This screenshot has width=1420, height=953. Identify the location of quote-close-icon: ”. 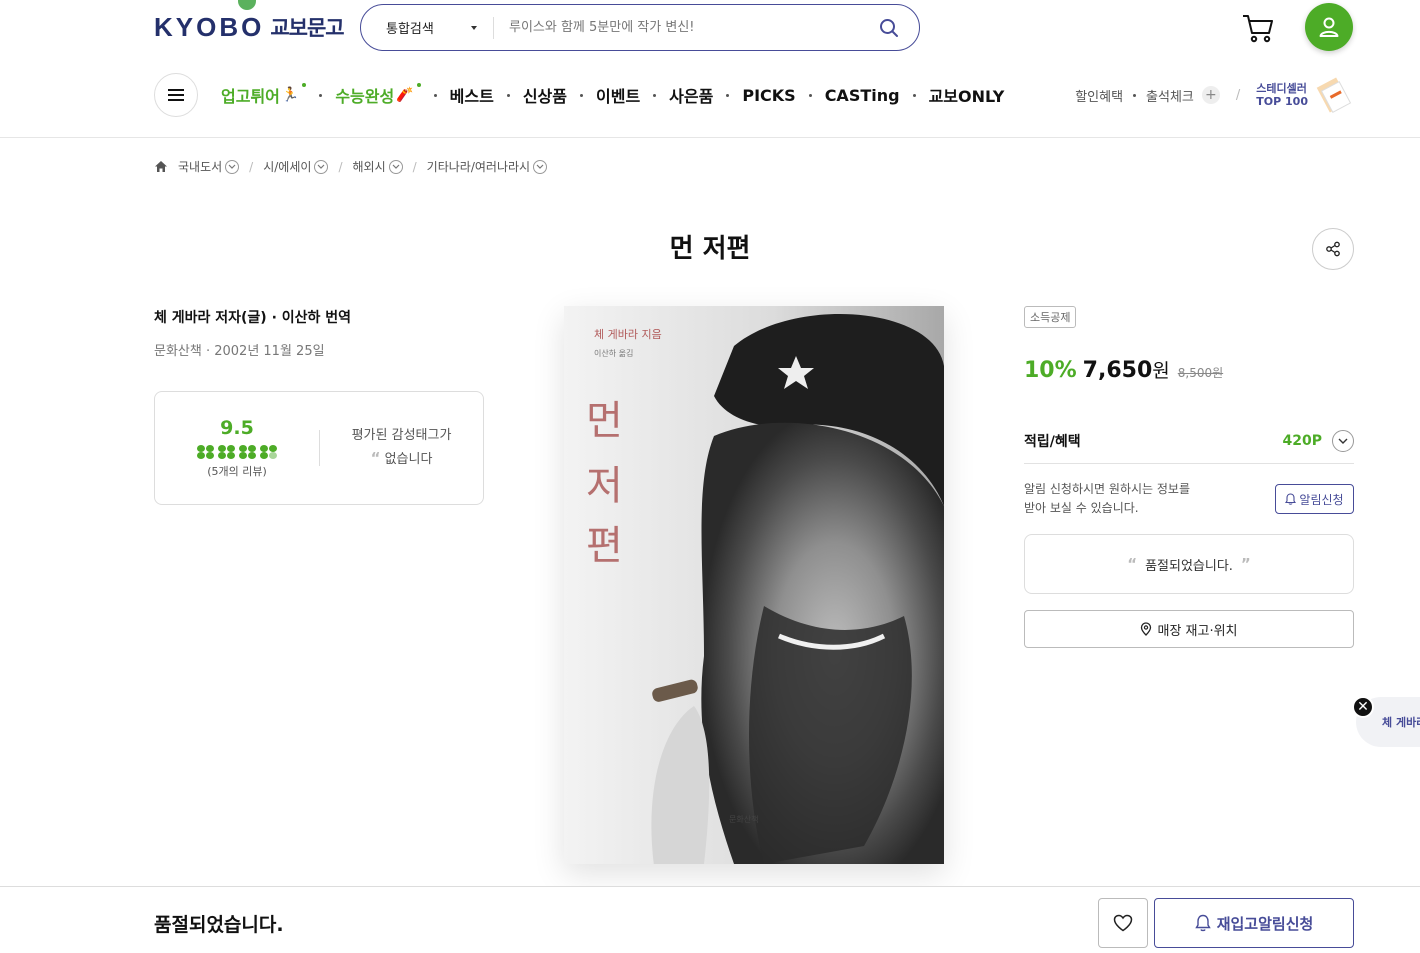
(1245, 564).